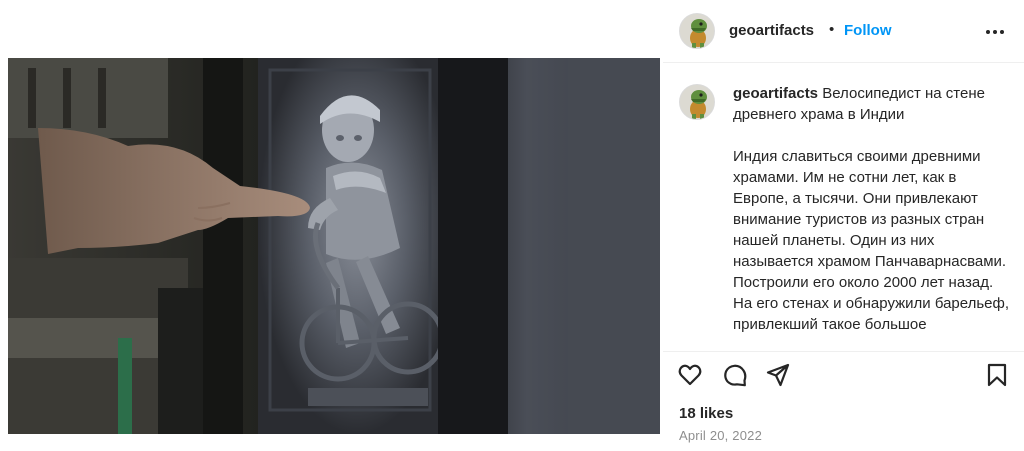  I want to click on post-date: April 20, 2022, so click(720, 435).